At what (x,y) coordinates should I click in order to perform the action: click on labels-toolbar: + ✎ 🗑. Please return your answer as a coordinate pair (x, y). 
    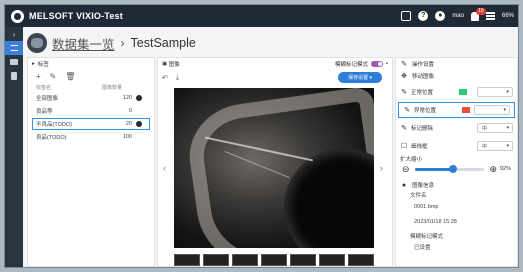
    Looking at the image, I should click on (91, 76).